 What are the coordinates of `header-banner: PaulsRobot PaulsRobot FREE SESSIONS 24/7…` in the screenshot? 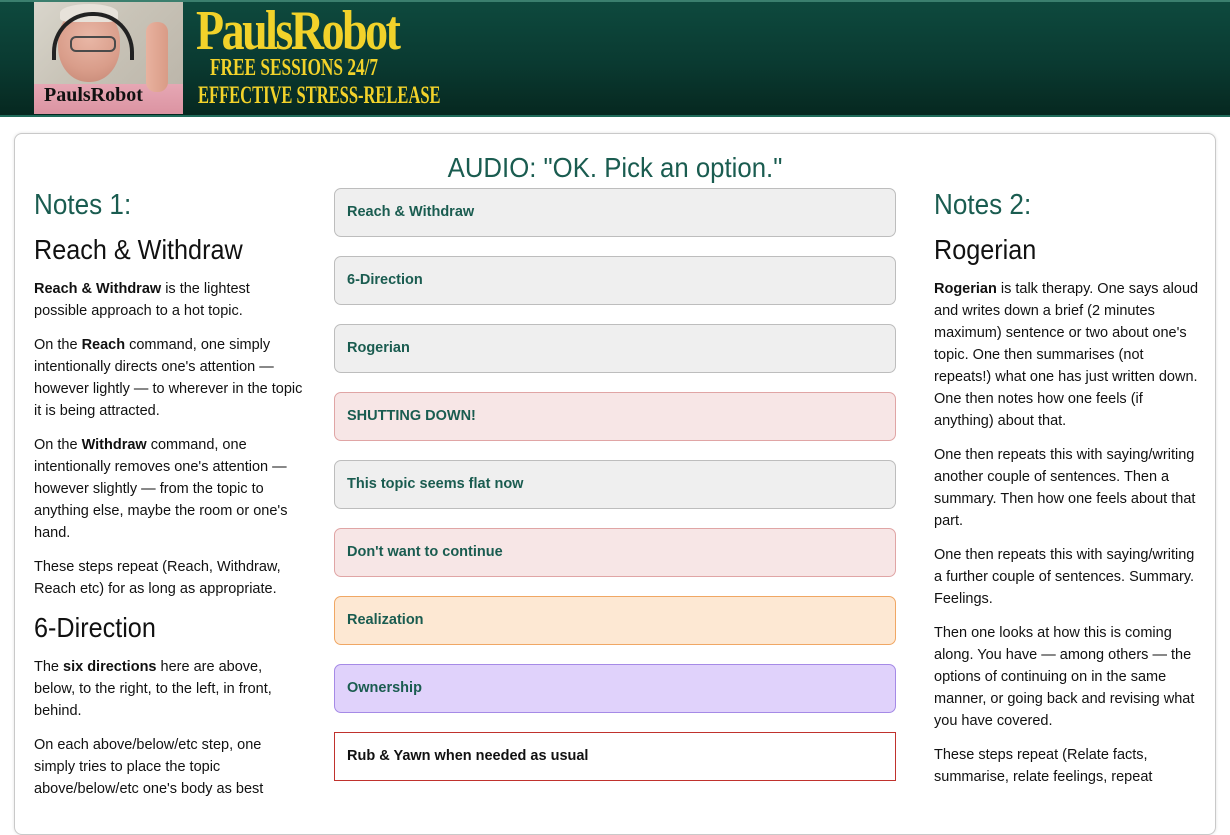 It's located at (615, 58).